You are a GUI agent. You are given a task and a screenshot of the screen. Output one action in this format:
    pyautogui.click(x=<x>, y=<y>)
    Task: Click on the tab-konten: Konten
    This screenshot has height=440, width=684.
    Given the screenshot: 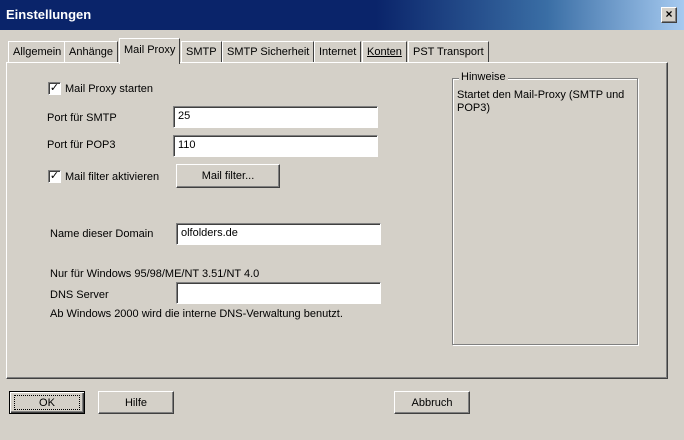 What is the action you would take?
    pyautogui.click(x=384, y=52)
    